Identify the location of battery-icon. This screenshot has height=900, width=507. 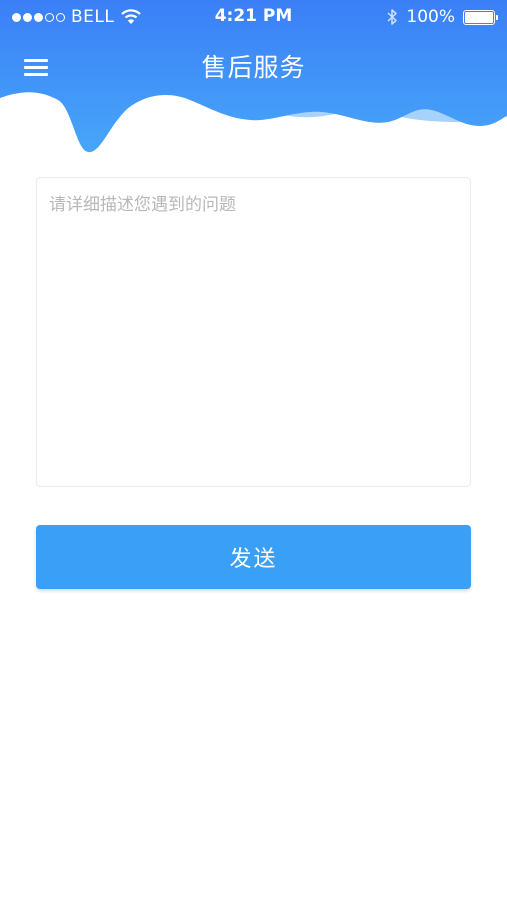
(480, 17).